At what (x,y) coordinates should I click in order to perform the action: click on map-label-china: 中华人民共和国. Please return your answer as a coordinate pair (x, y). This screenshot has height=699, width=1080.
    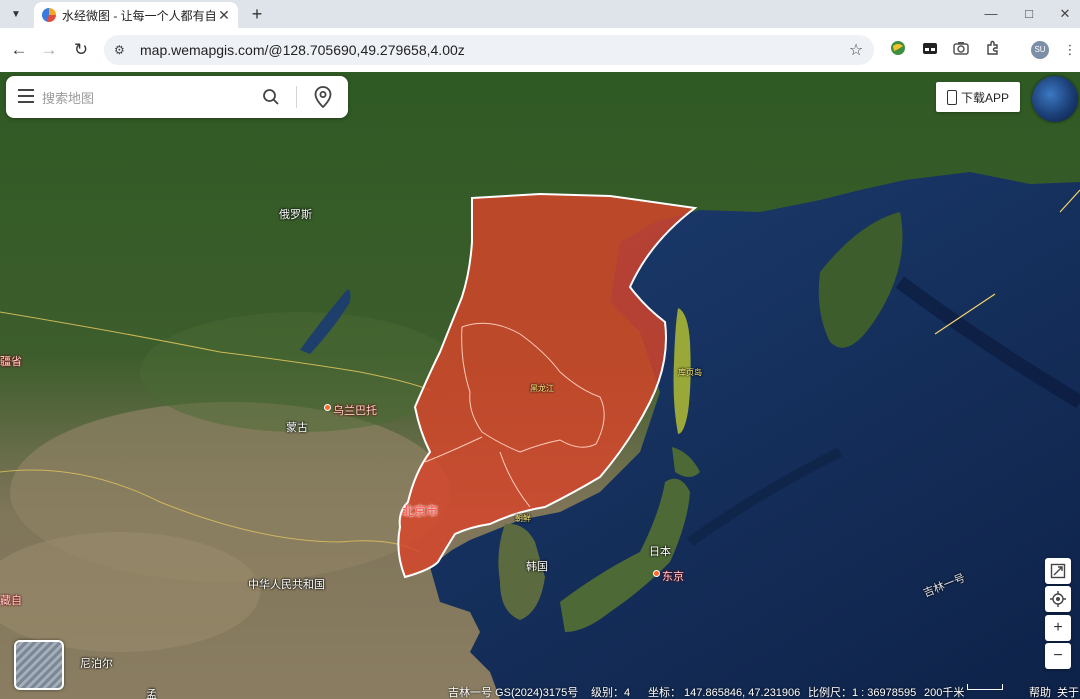
    Looking at the image, I should click on (286, 585).